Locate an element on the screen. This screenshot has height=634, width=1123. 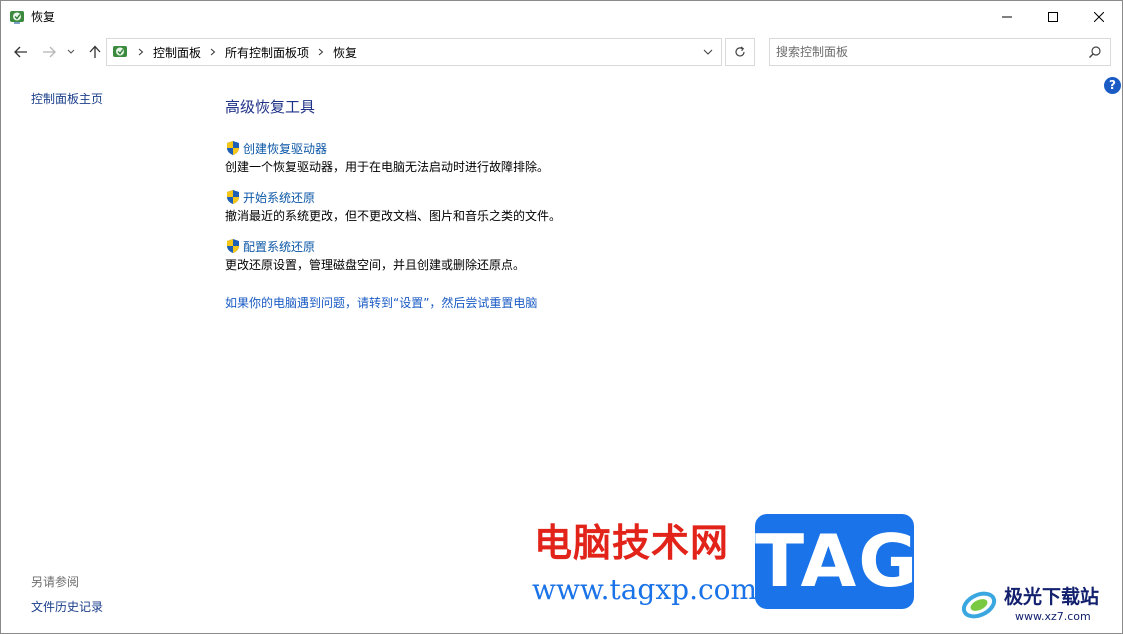
breadcrumb-control-panel: 控制面板 is located at coordinates (177, 52).